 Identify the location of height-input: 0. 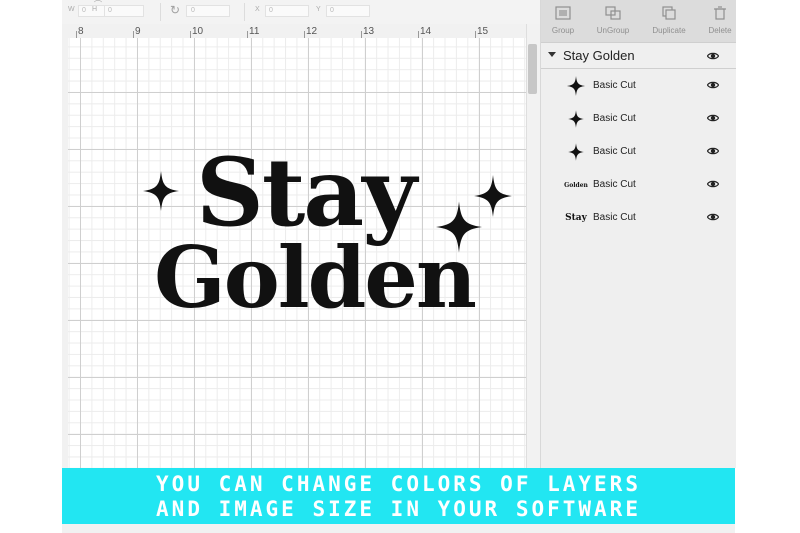
(124, 11).